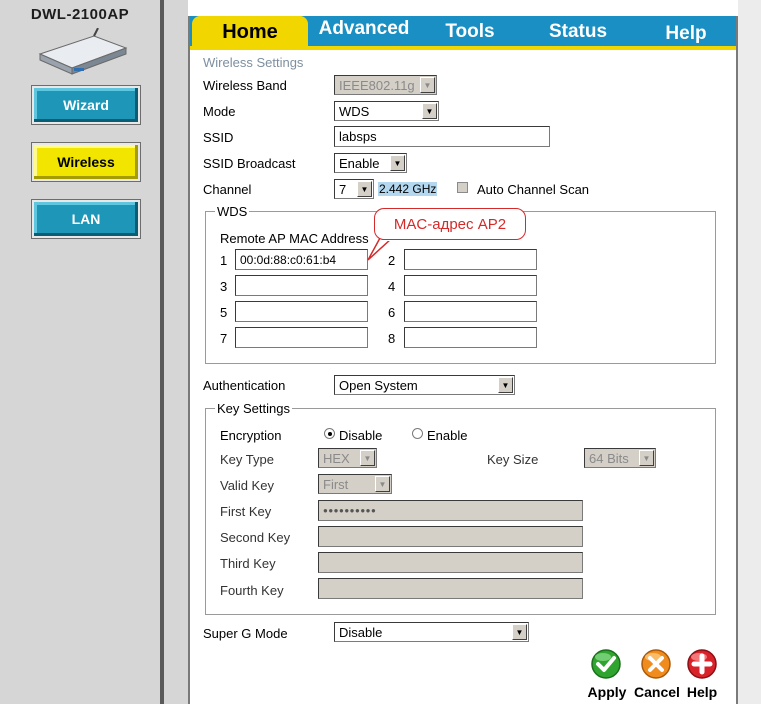 Image resolution: width=761 pixels, height=704 pixels. Describe the element at coordinates (80, 14) in the screenshot. I see `product-title: DWL-2100AP` at that location.